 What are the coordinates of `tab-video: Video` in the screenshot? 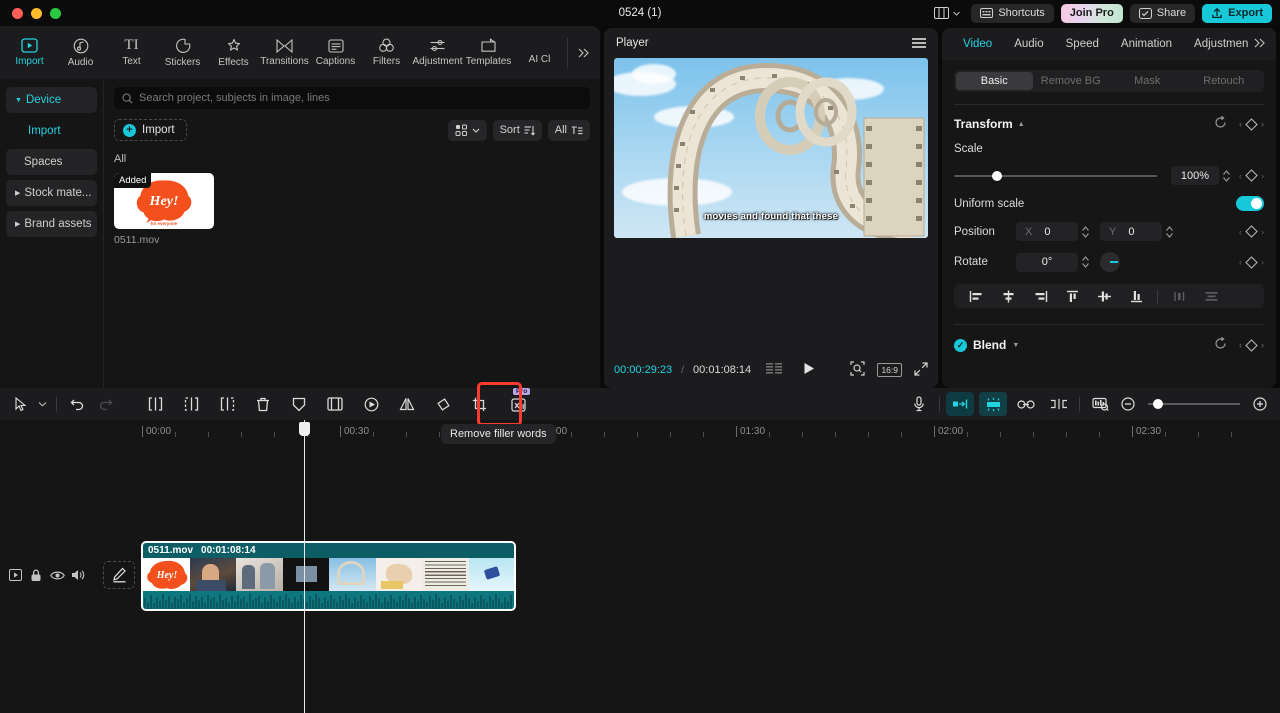 It's located at (977, 44).